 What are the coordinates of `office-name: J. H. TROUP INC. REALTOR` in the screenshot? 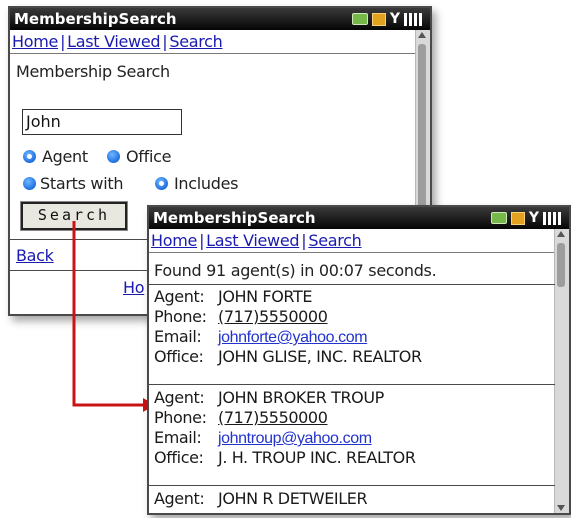 It's located at (317, 457).